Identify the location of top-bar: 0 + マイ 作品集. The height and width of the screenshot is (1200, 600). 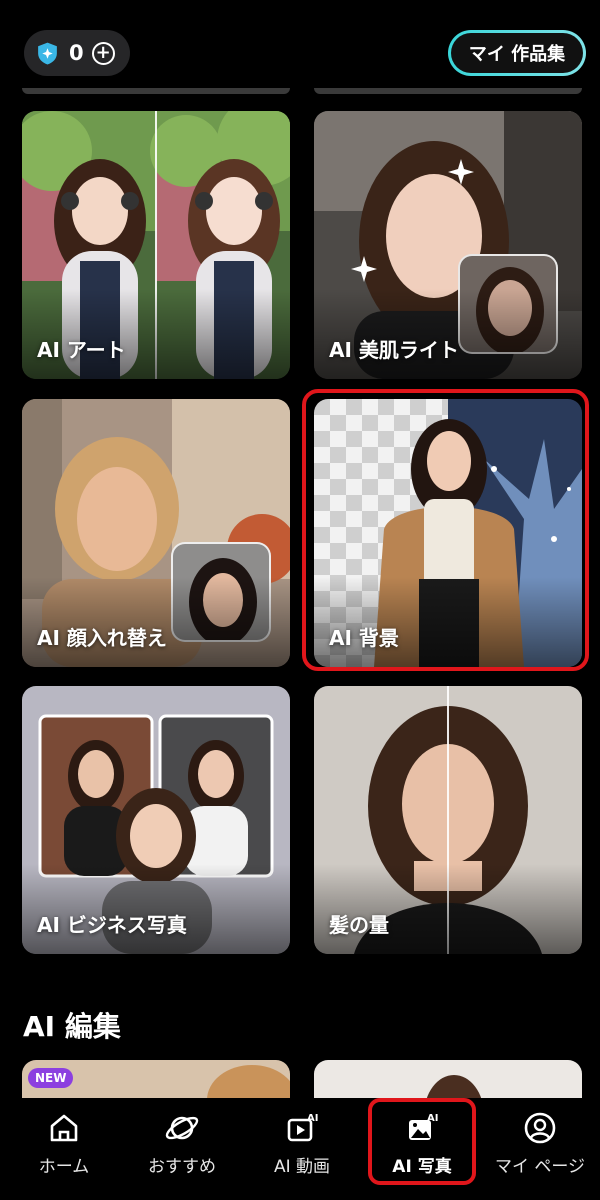
(300, 47).